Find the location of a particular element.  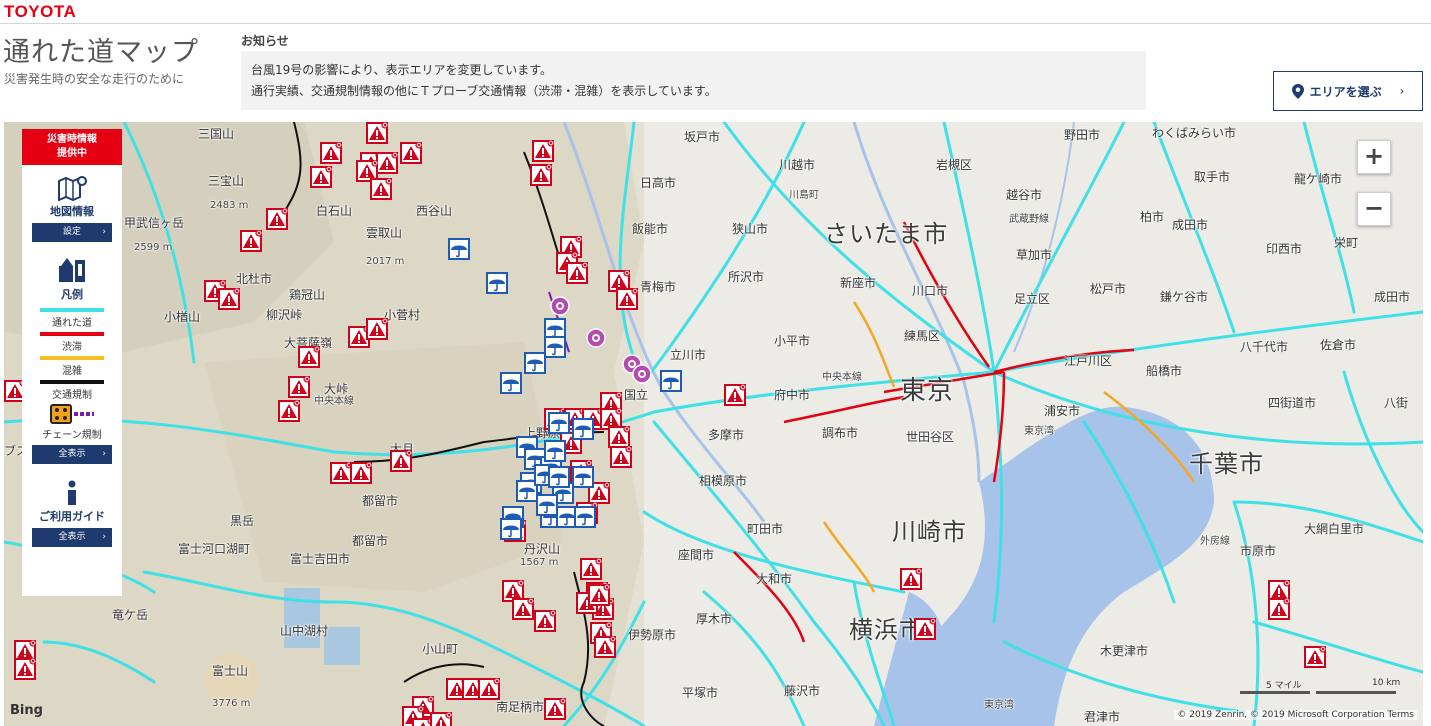

zoom-in-button: + is located at coordinates (1374, 157).